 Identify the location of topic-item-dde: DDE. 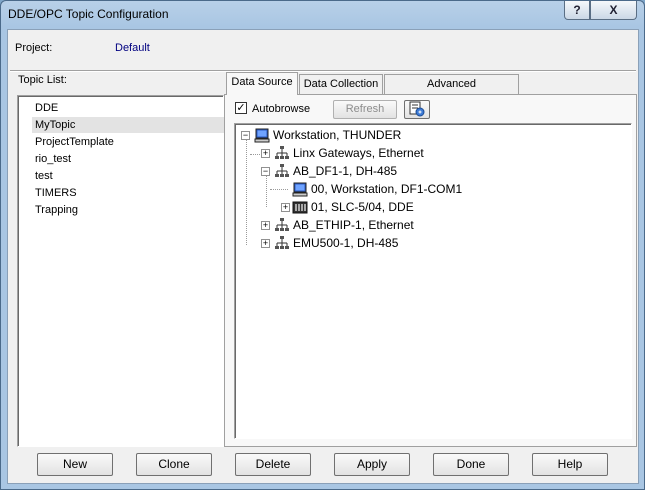
(132, 108).